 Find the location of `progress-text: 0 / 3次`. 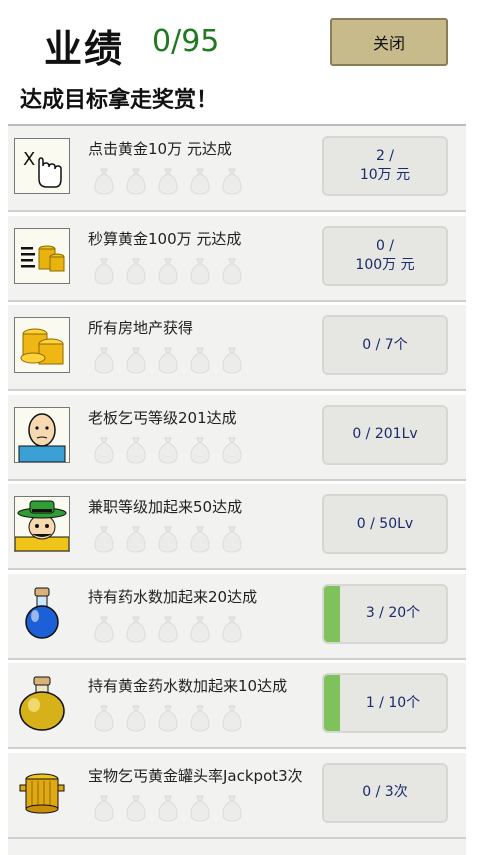

progress-text: 0 / 3次 is located at coordinates (385, 792).